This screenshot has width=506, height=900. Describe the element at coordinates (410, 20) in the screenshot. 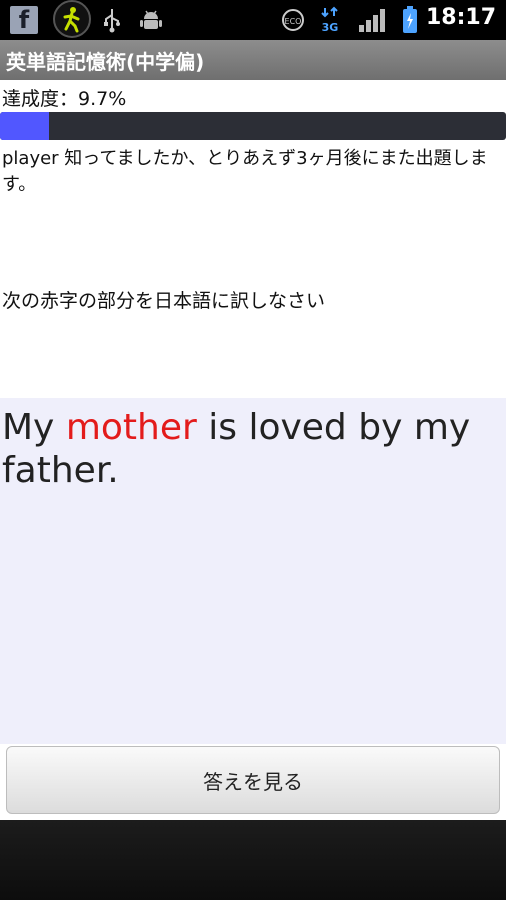

I see `battery-icon` at that location.